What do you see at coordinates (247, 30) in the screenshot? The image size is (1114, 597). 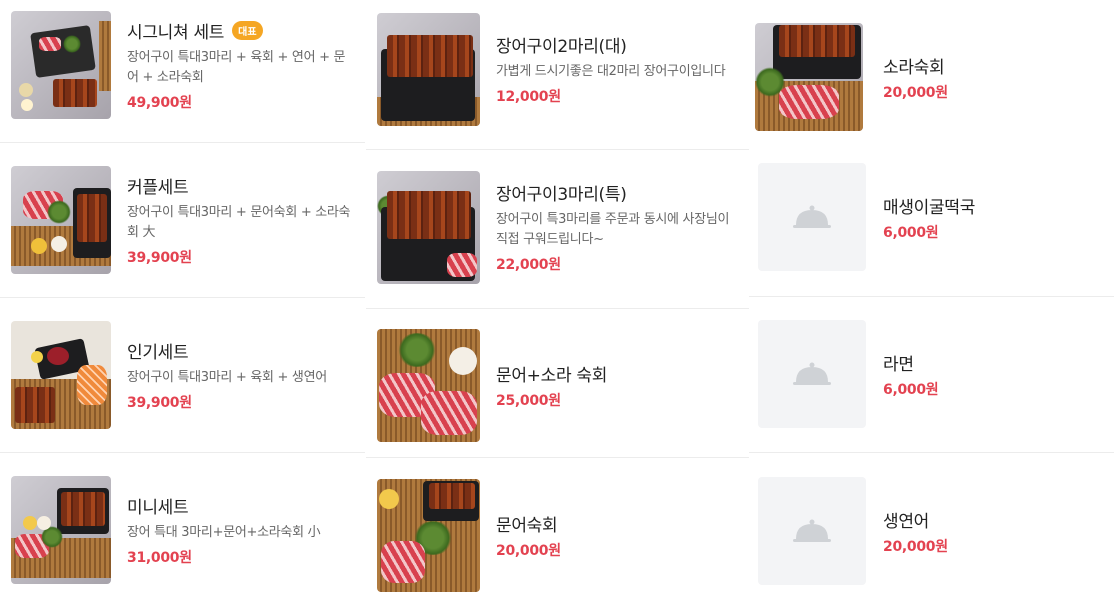 I see `signature-badge: 대표` at bounding box center [247, 30].